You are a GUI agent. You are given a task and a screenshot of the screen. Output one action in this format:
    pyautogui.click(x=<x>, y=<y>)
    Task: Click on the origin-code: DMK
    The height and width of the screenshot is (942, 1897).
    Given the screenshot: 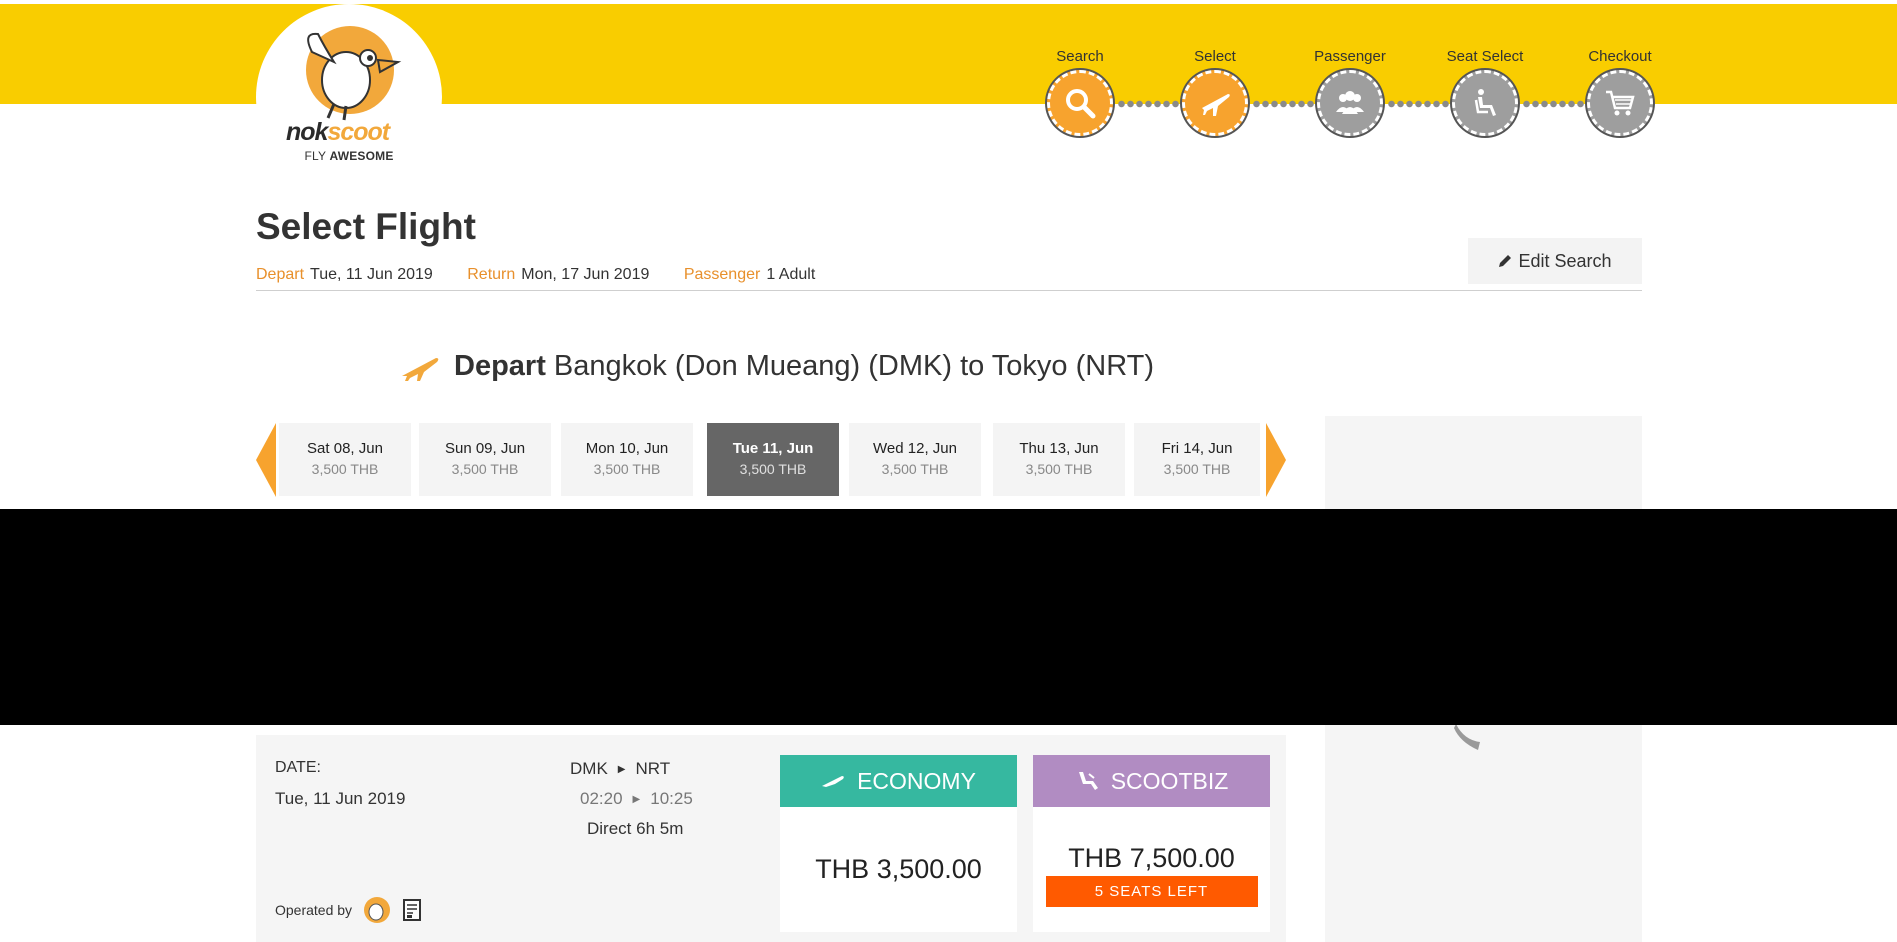 What is the action you would take?
    pyautogui.click(x=589, y=768)
    